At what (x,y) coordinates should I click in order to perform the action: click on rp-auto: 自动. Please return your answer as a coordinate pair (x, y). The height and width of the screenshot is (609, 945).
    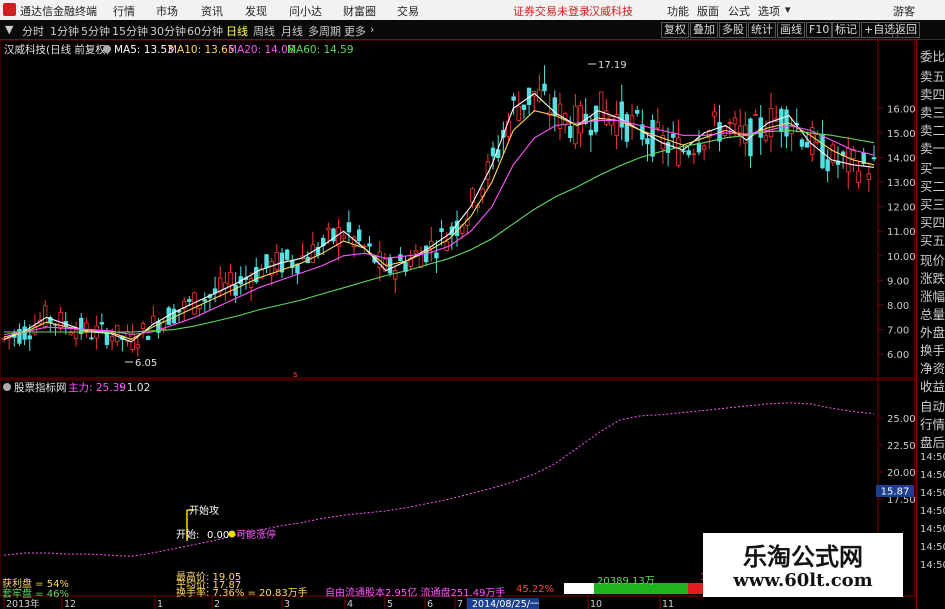
    Looking at the image, I should click on (932, 405).